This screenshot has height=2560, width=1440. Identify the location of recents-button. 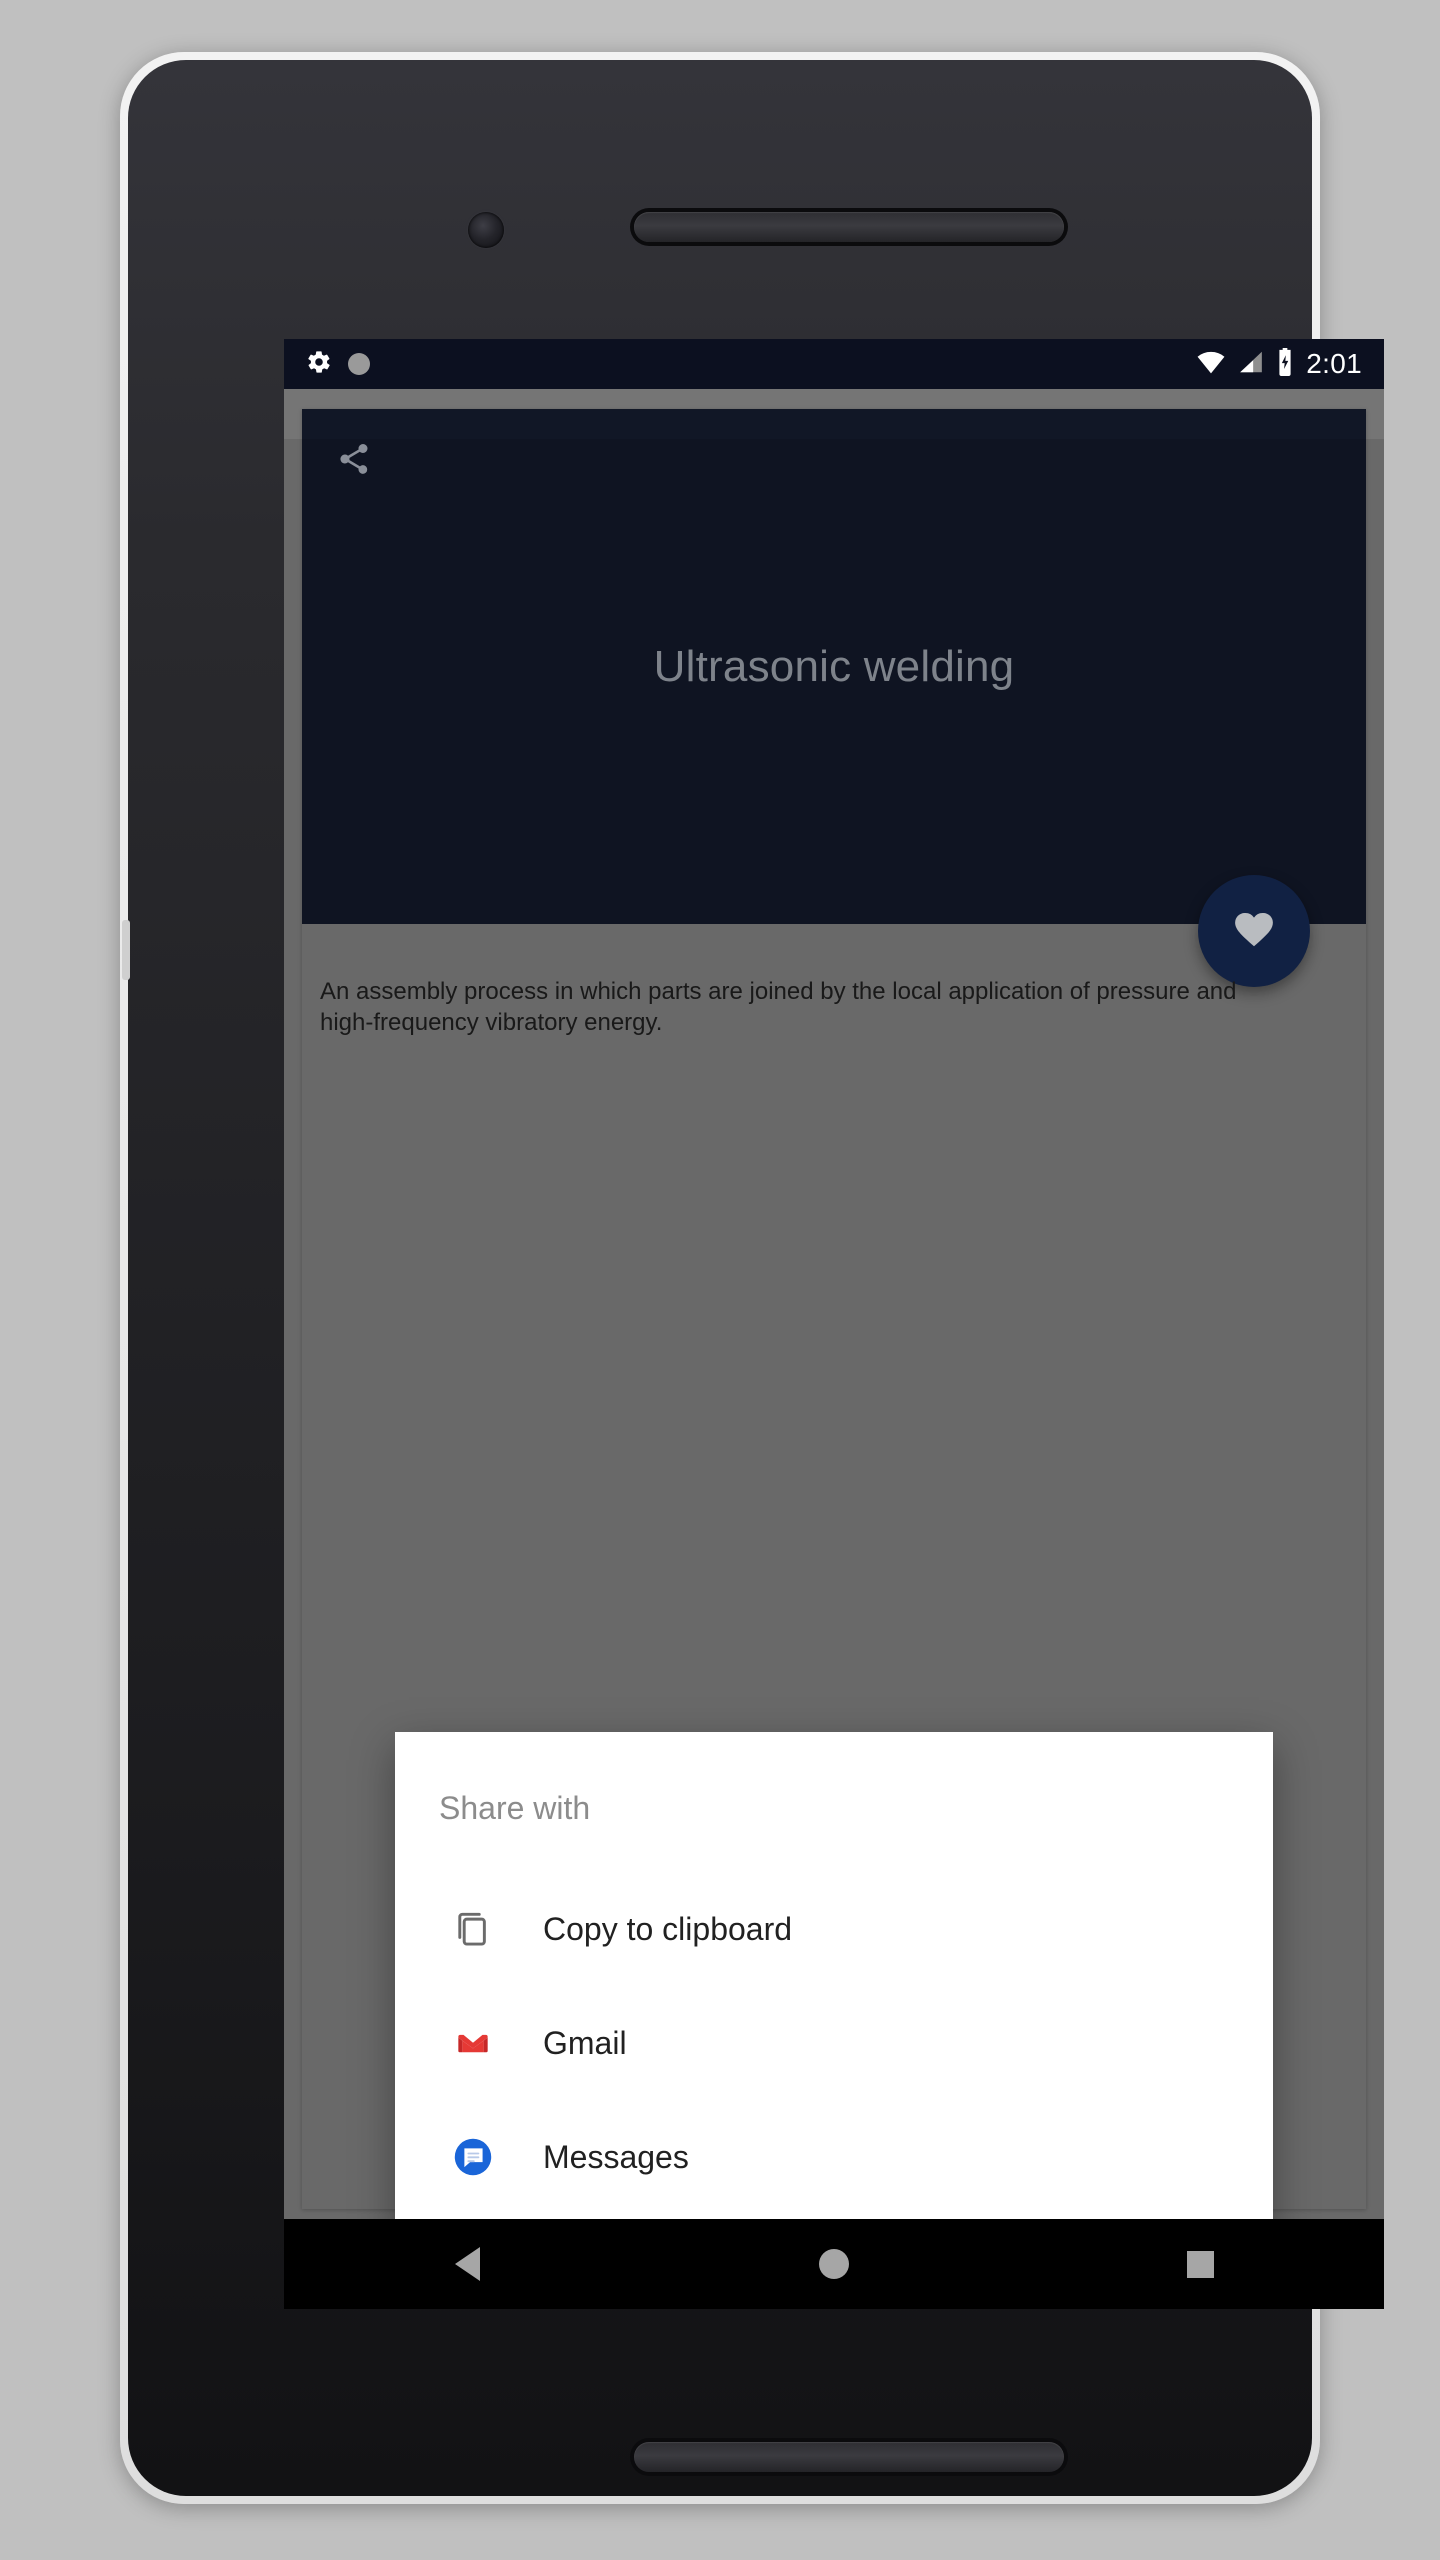
(1201, 2264).